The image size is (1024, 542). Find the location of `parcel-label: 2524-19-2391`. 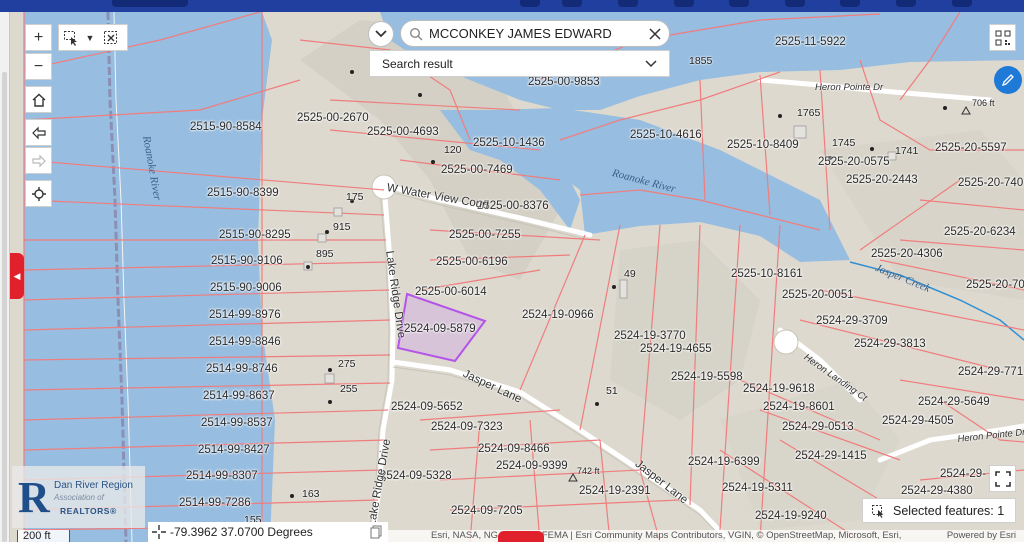

parcel-label: 2524-19-2391 is located at coordinates (615, 491).